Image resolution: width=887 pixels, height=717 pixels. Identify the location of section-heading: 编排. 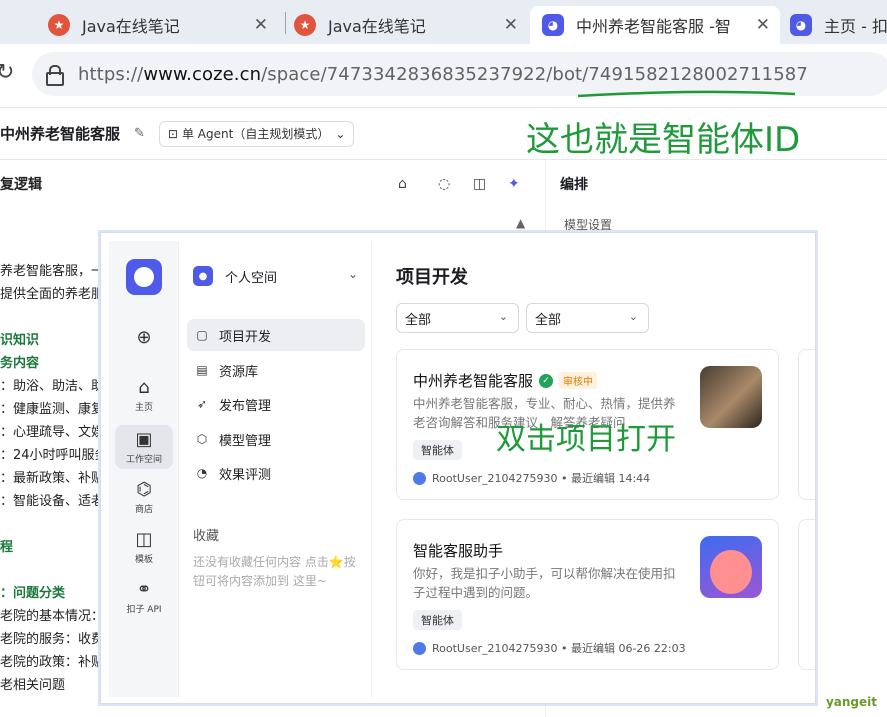
(574, 185).